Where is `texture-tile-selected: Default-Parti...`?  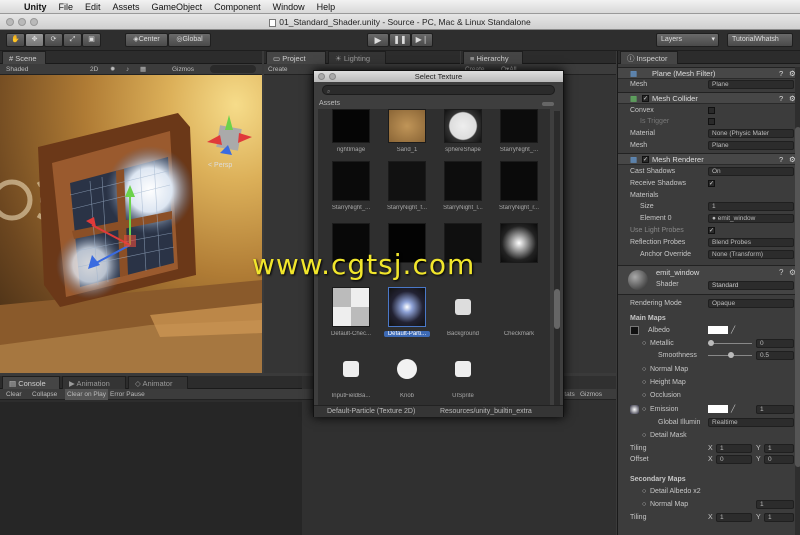
texture-tile-selected: Default-Parti... is located at coordinates (407, 312).